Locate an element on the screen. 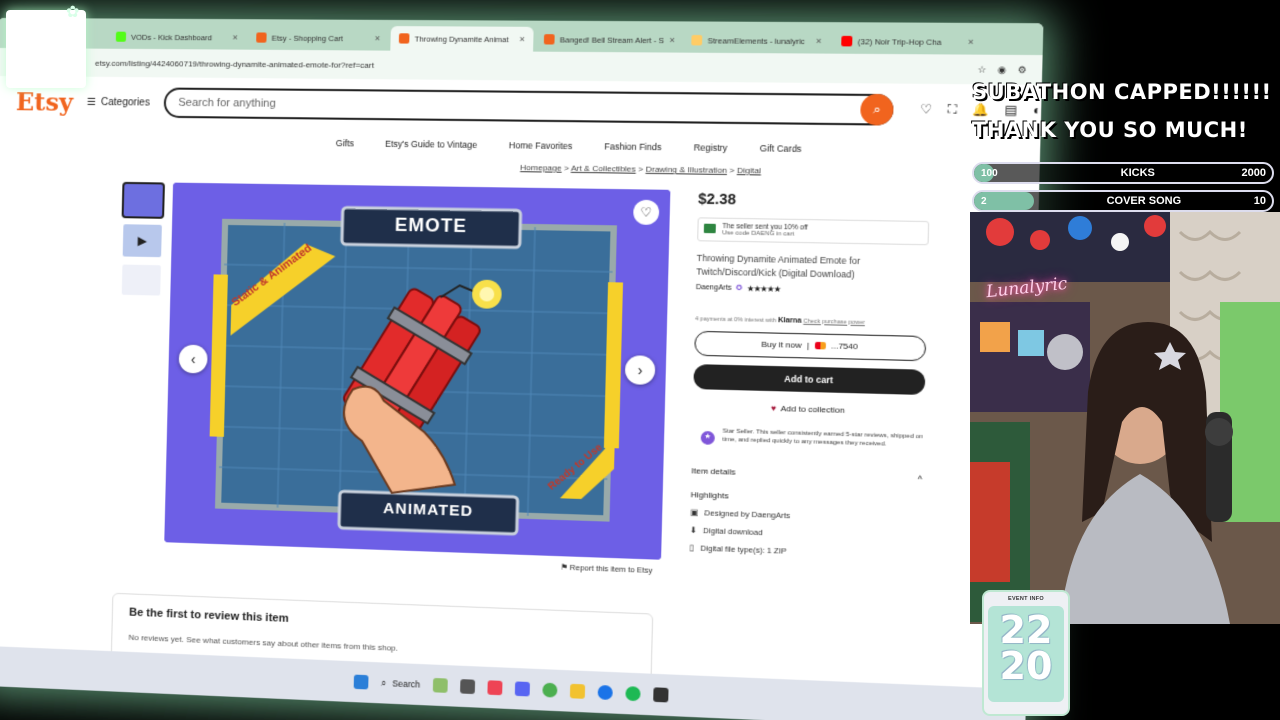 The width and height of the screenshot is (1280, 720). taskbar-search: ⌕ Search is located at coordinates (401, 683).